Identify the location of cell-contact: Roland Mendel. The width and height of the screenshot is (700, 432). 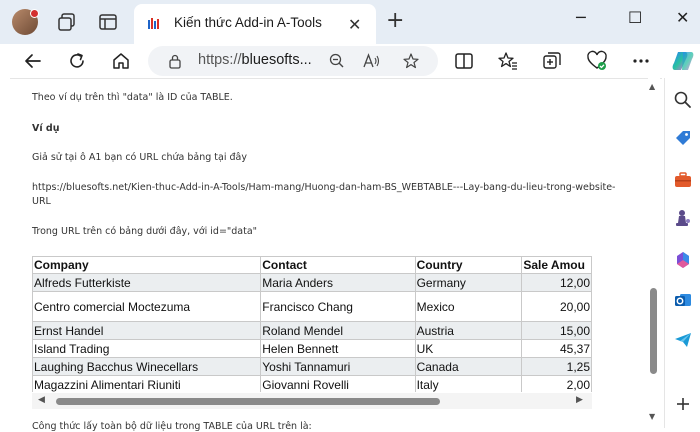
(338, 330).